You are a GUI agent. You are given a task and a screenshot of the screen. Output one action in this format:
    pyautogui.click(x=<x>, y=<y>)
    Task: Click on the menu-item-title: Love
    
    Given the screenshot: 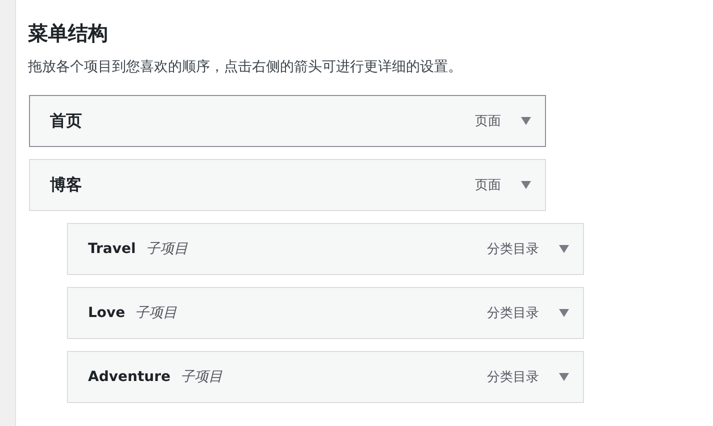 What is the action you would take?
    pyautogui.click(x=107, y=313)
    